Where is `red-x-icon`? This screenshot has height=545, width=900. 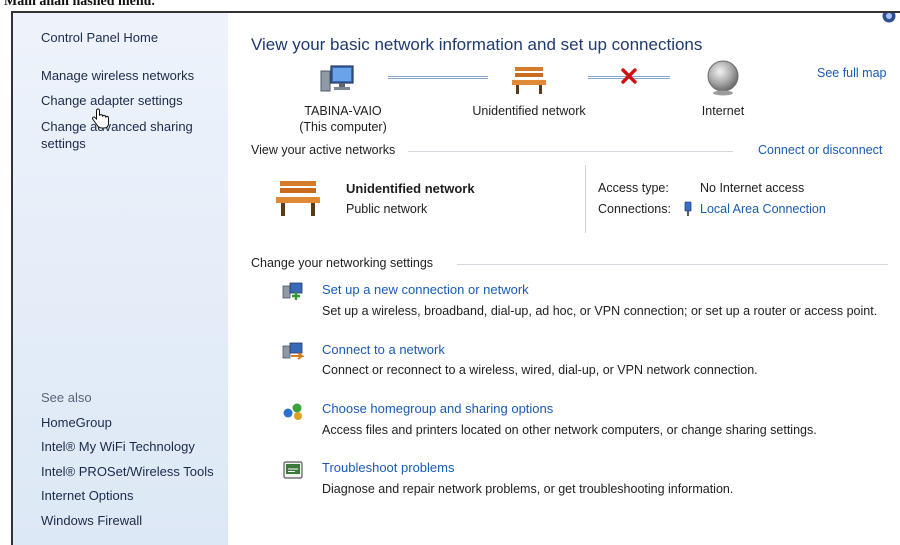 red-x-icon is located at coordinates (629, 76).